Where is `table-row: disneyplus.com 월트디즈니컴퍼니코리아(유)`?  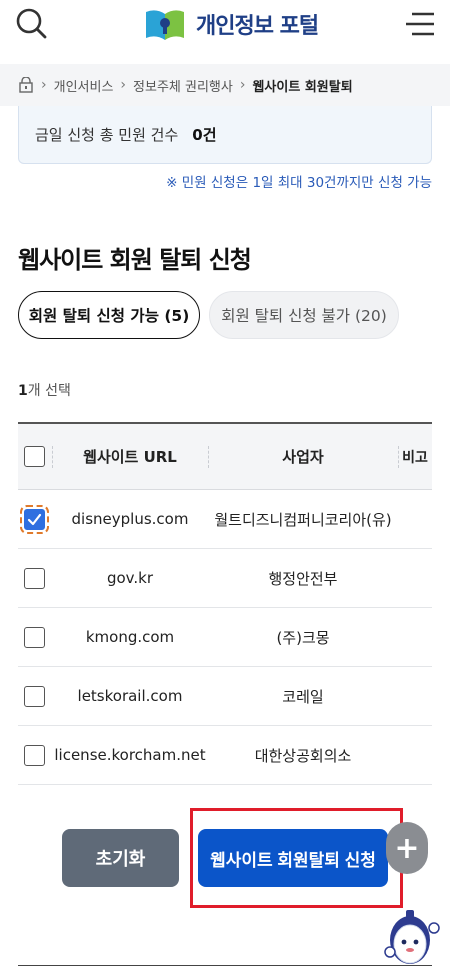
table-row: disneyplus.com 월트디즈니컴퍼니코리아(유) is located at coordinates (225, 519).